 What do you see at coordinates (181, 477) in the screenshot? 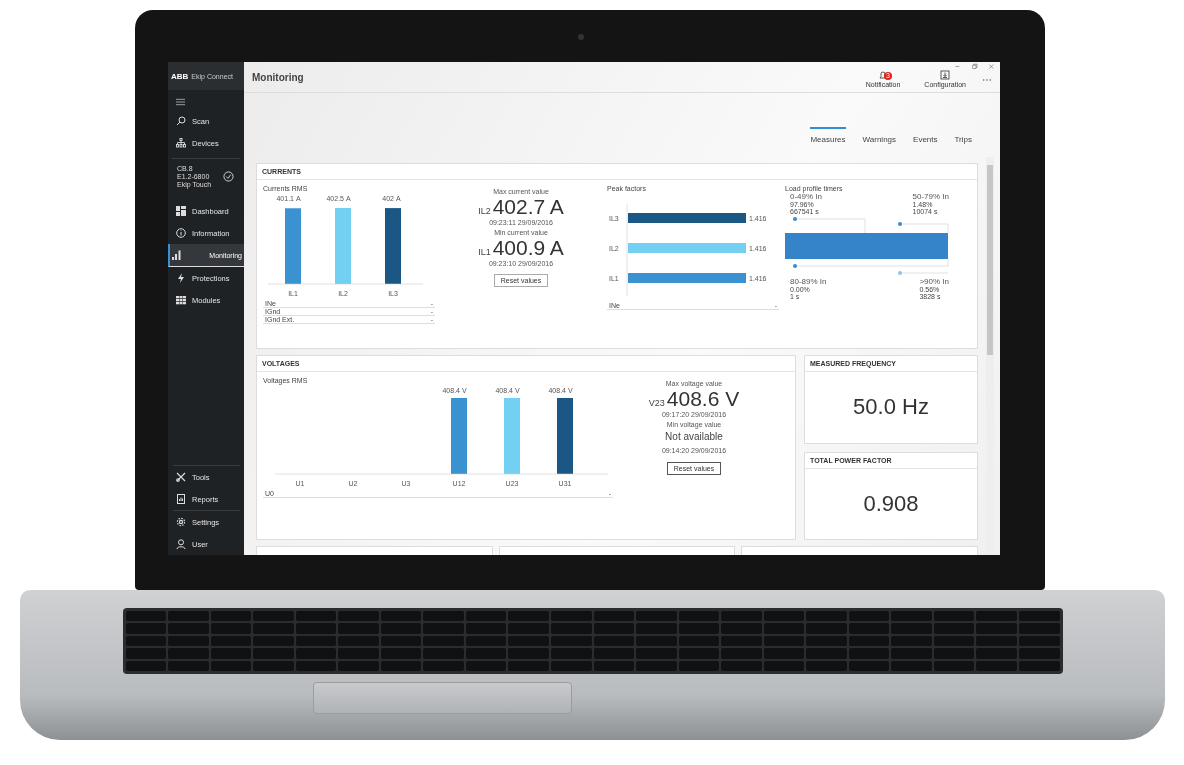
I see `tools-icon` at bounding box center [181, 477].